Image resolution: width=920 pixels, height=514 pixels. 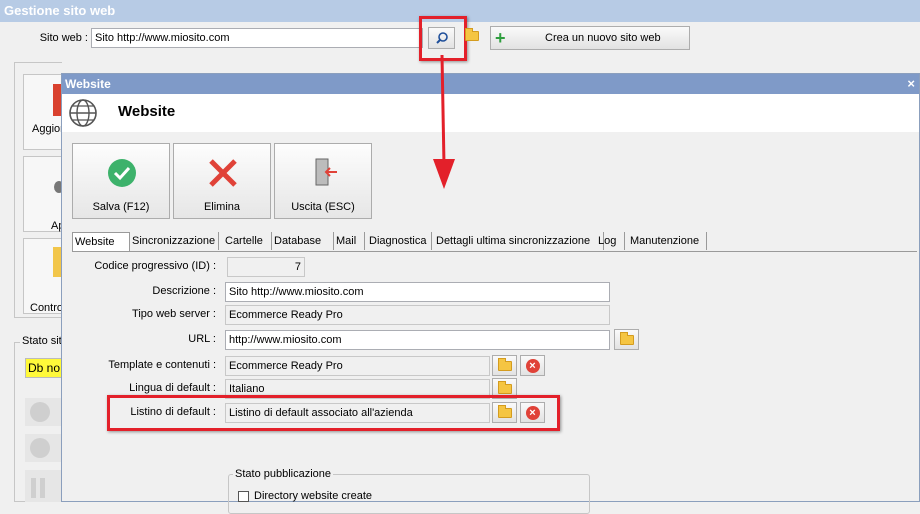 I want to click on tab-mail: Mail, so click(x=349, y=241).